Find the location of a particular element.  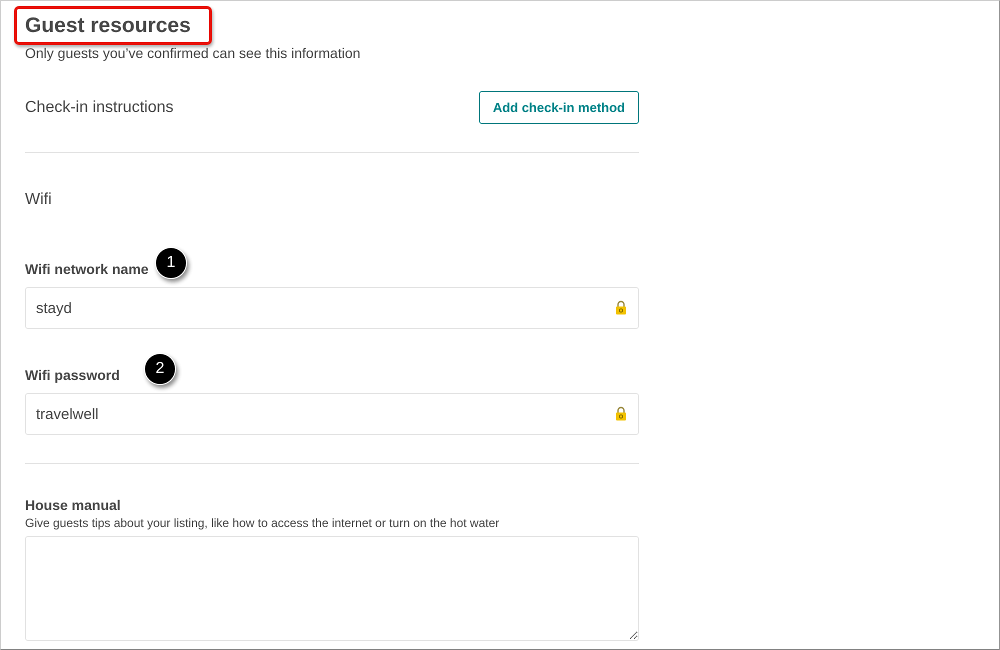

page-title: Guest resources is located at coordinates (108, 26).